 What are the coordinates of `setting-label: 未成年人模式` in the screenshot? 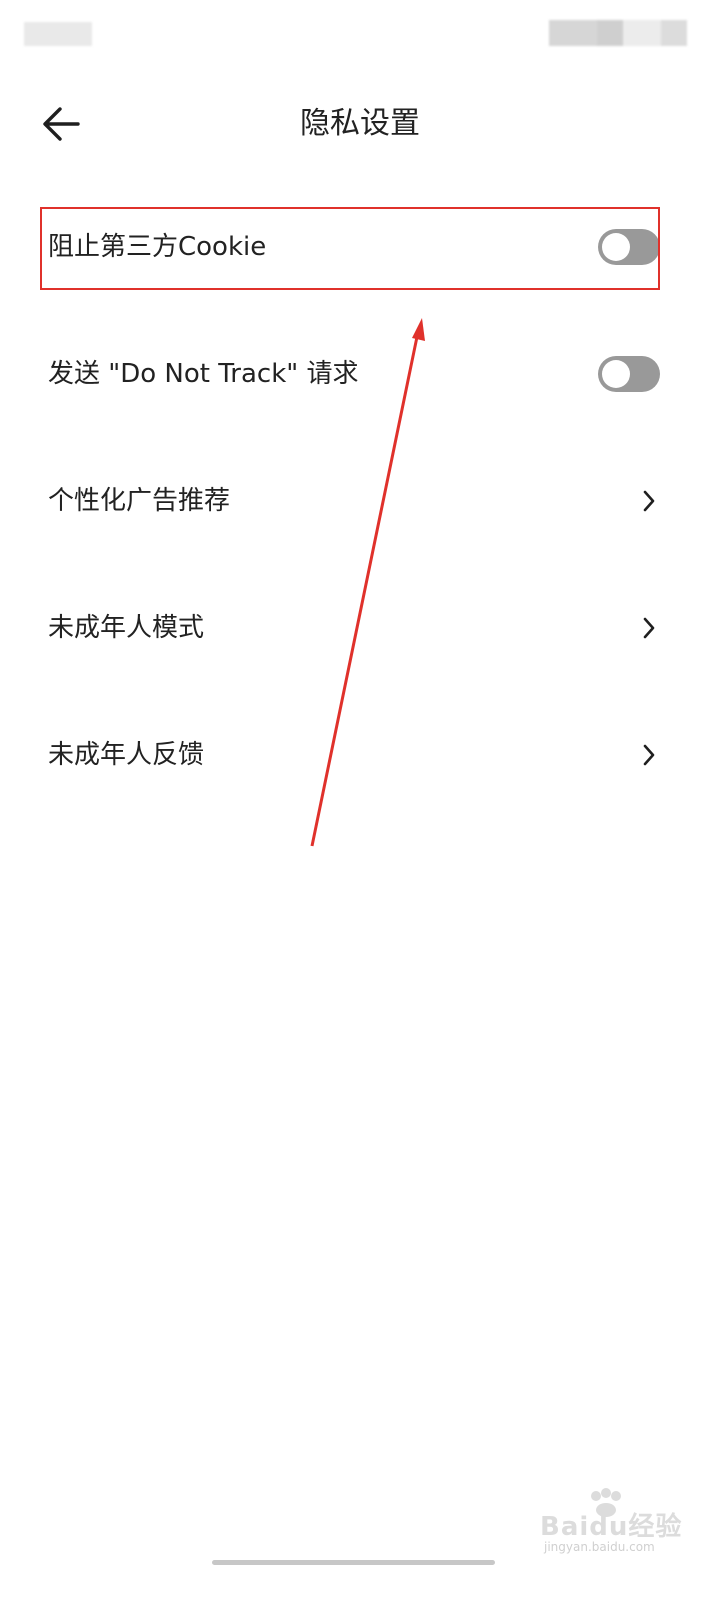 It's located at (126, 628).